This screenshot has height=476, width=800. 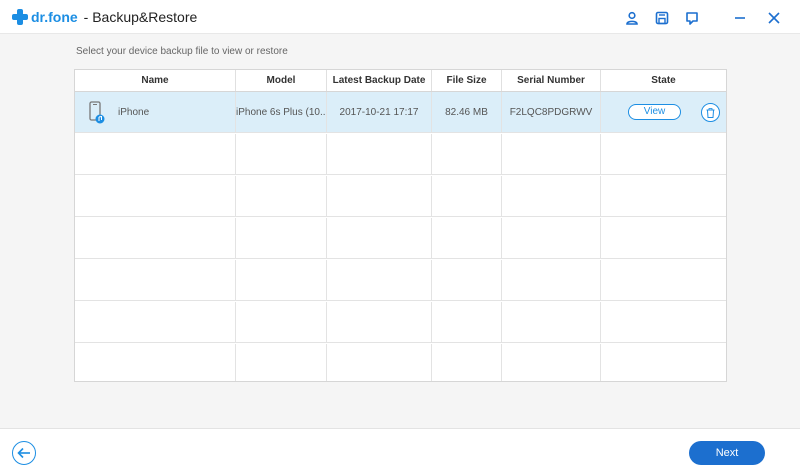 I want to click on back-button, so click(x=24, y=453).